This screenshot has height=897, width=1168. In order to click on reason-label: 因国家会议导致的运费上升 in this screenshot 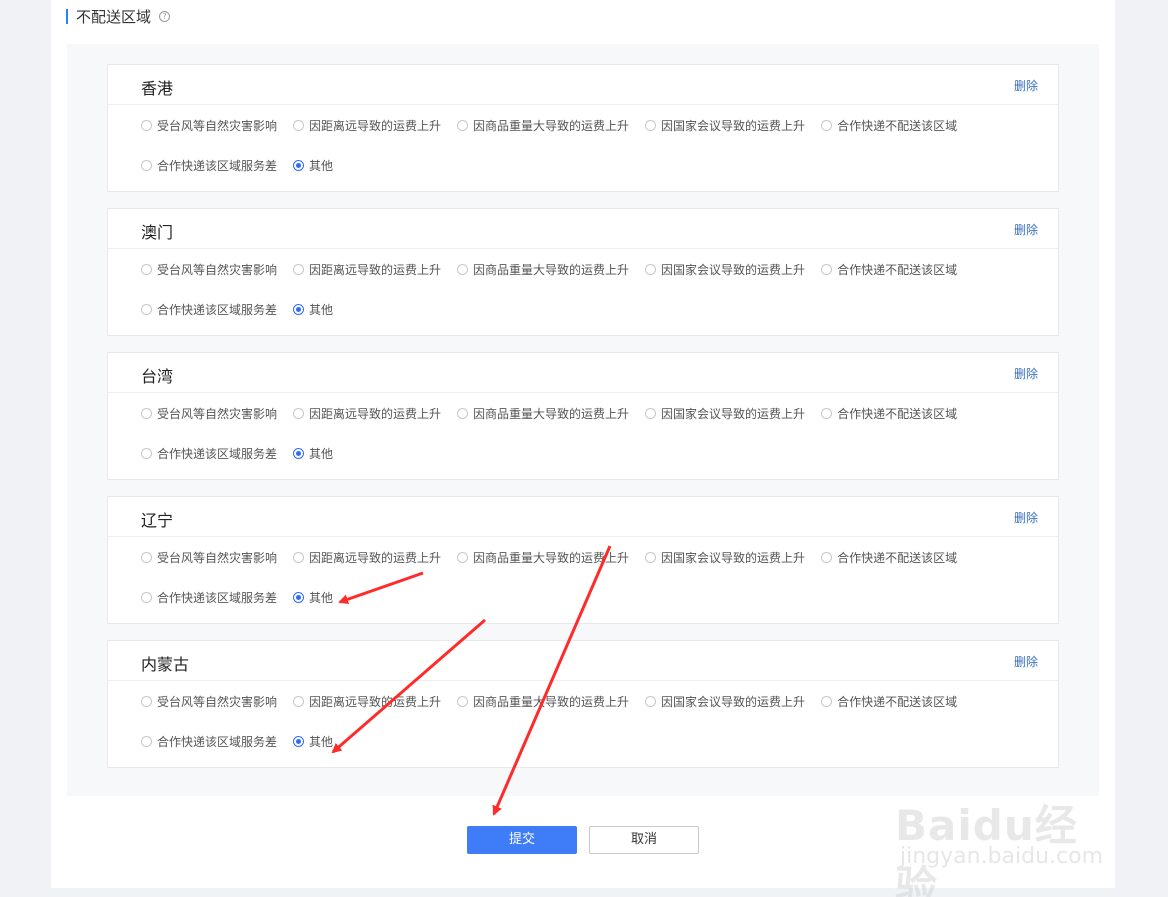, I will do `click(733, 701)`.